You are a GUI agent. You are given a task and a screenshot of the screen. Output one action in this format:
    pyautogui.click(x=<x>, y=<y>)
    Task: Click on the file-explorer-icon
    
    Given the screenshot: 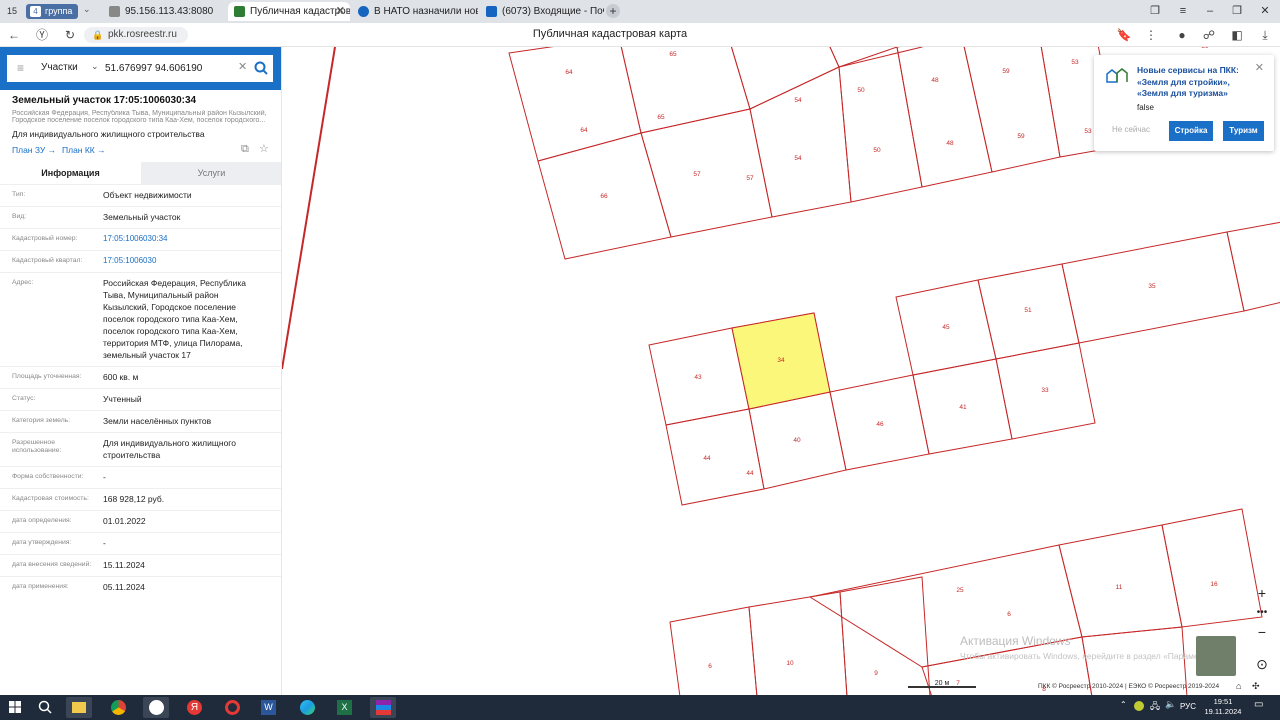 What is the action you would take?
    pyautogui.click(x=79, y=707)
    